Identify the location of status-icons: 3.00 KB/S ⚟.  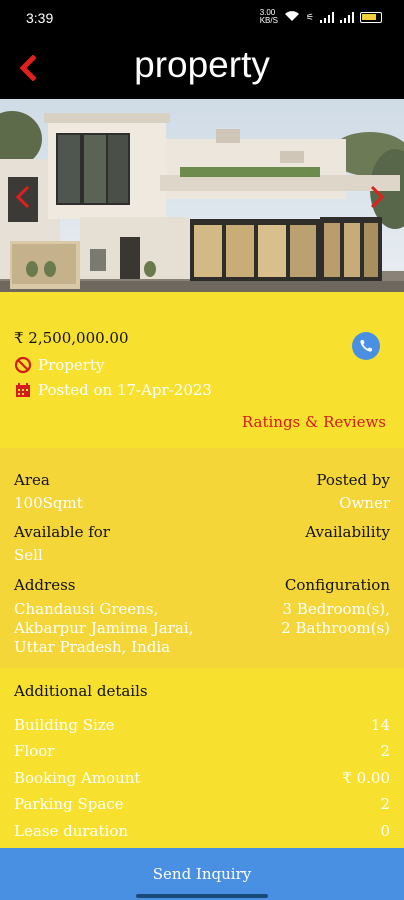
(321, 17).